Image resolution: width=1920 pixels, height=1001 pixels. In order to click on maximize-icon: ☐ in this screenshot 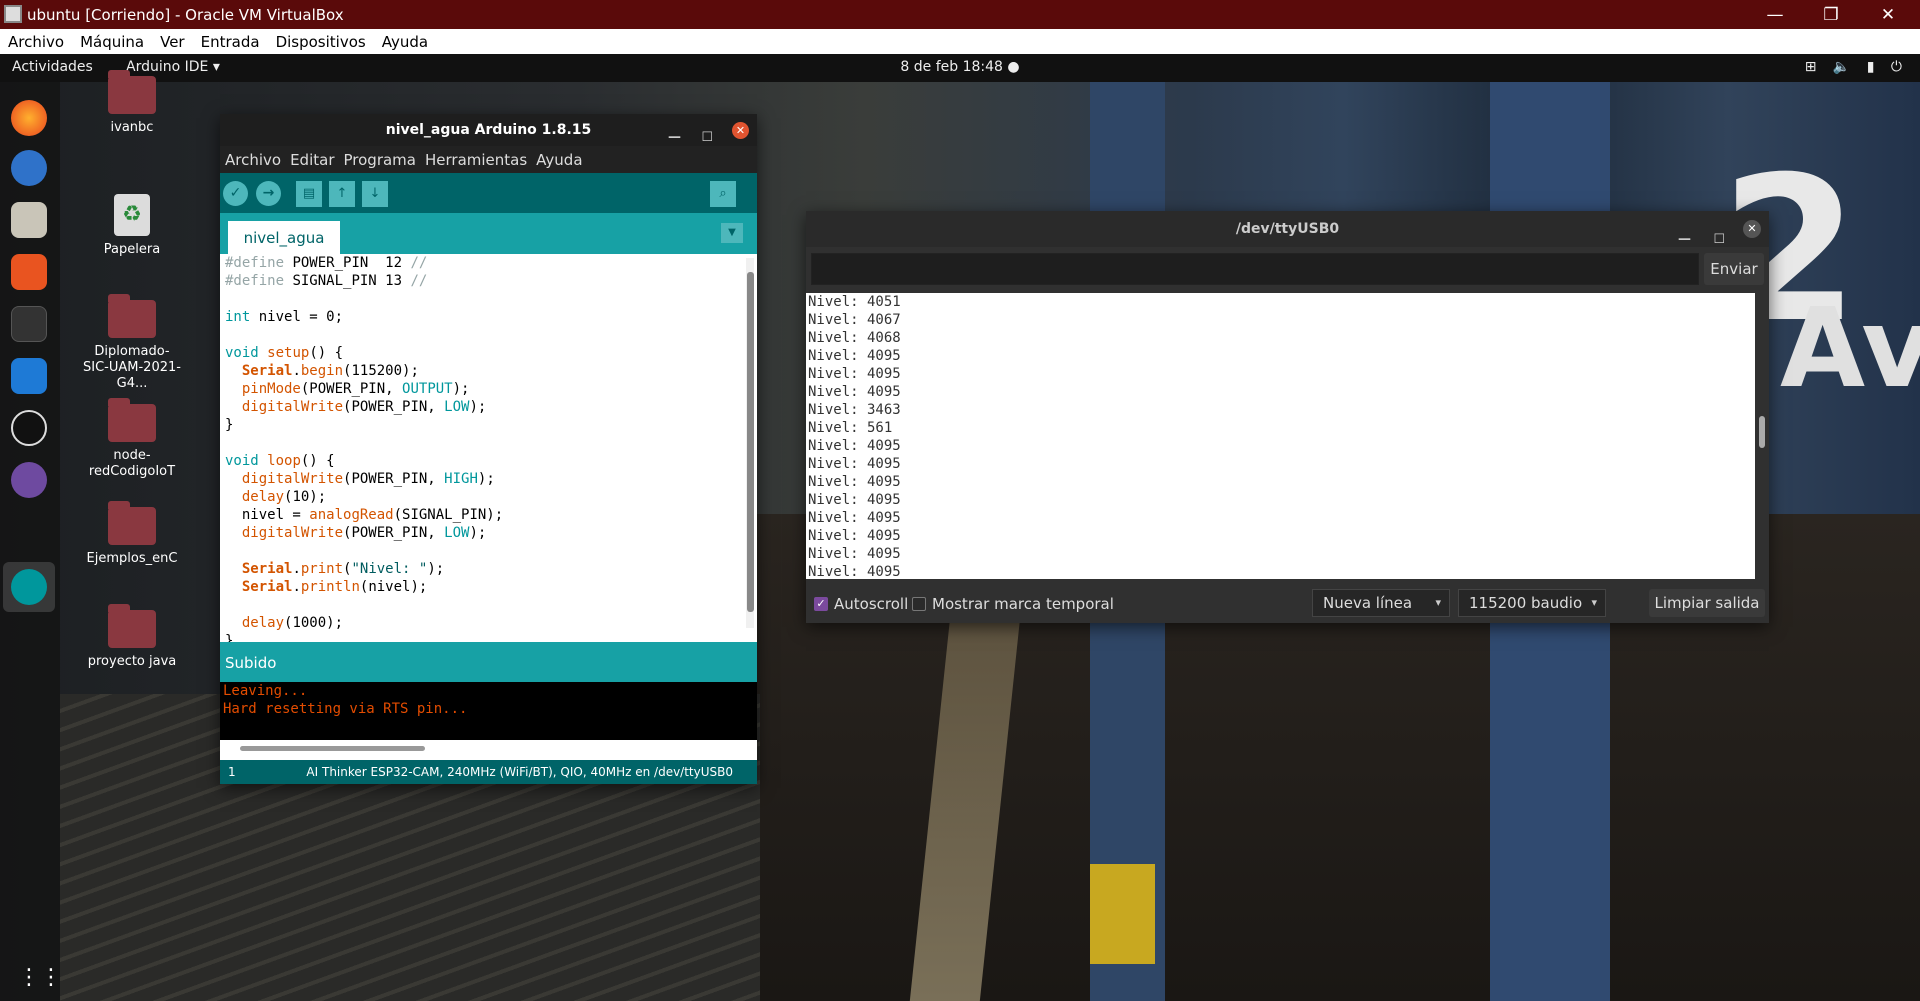, I will do `click(707, 138)`.